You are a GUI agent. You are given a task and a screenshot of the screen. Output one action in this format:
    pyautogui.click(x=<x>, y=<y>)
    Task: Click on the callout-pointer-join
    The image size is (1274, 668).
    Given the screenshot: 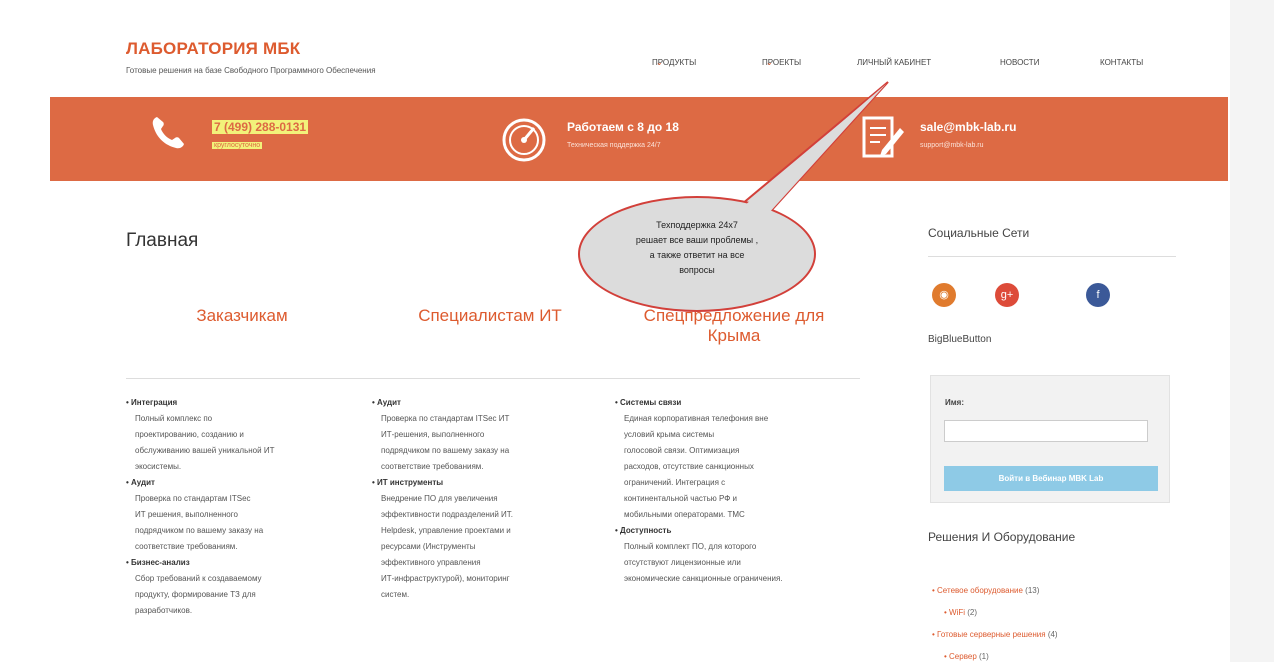 What is the action you would take?
    pyautogui.click(x=815, y=149)
    